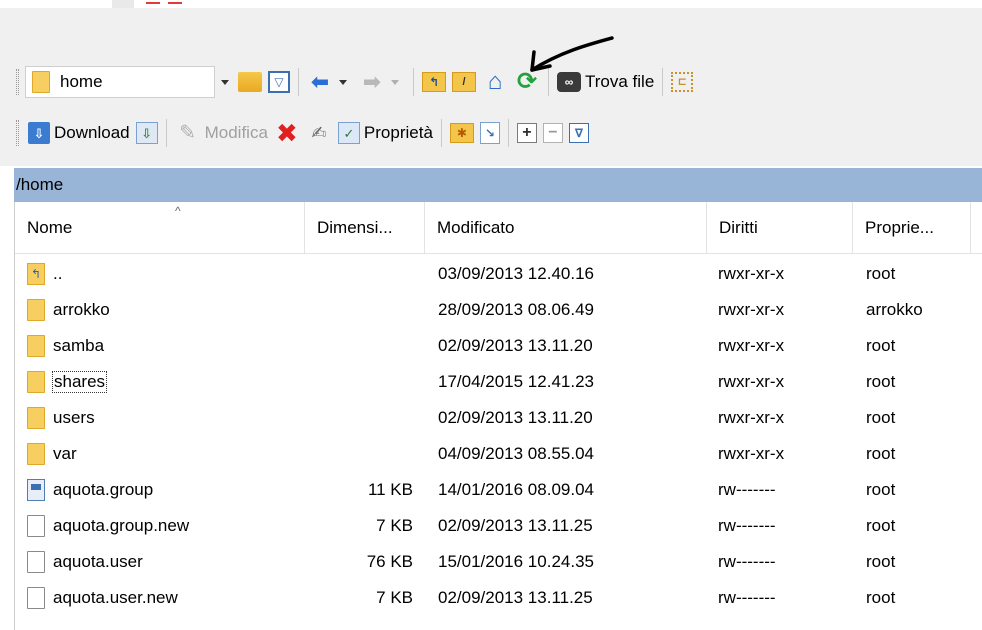  Describe the element at coordinates (103, 489) in the screenshot. I see `file-name: aquota.group` at that location.